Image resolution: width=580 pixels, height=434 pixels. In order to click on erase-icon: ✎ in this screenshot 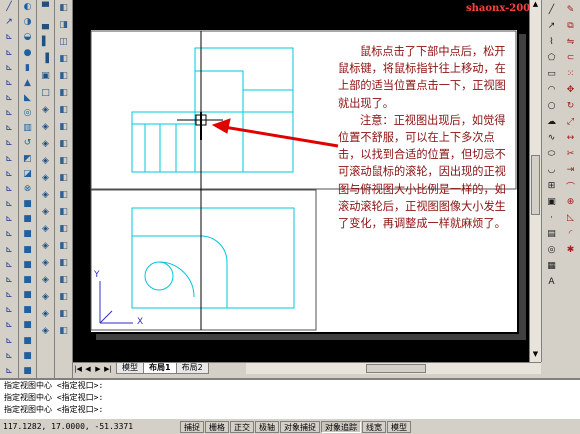, I will do `click(571, 10)`.